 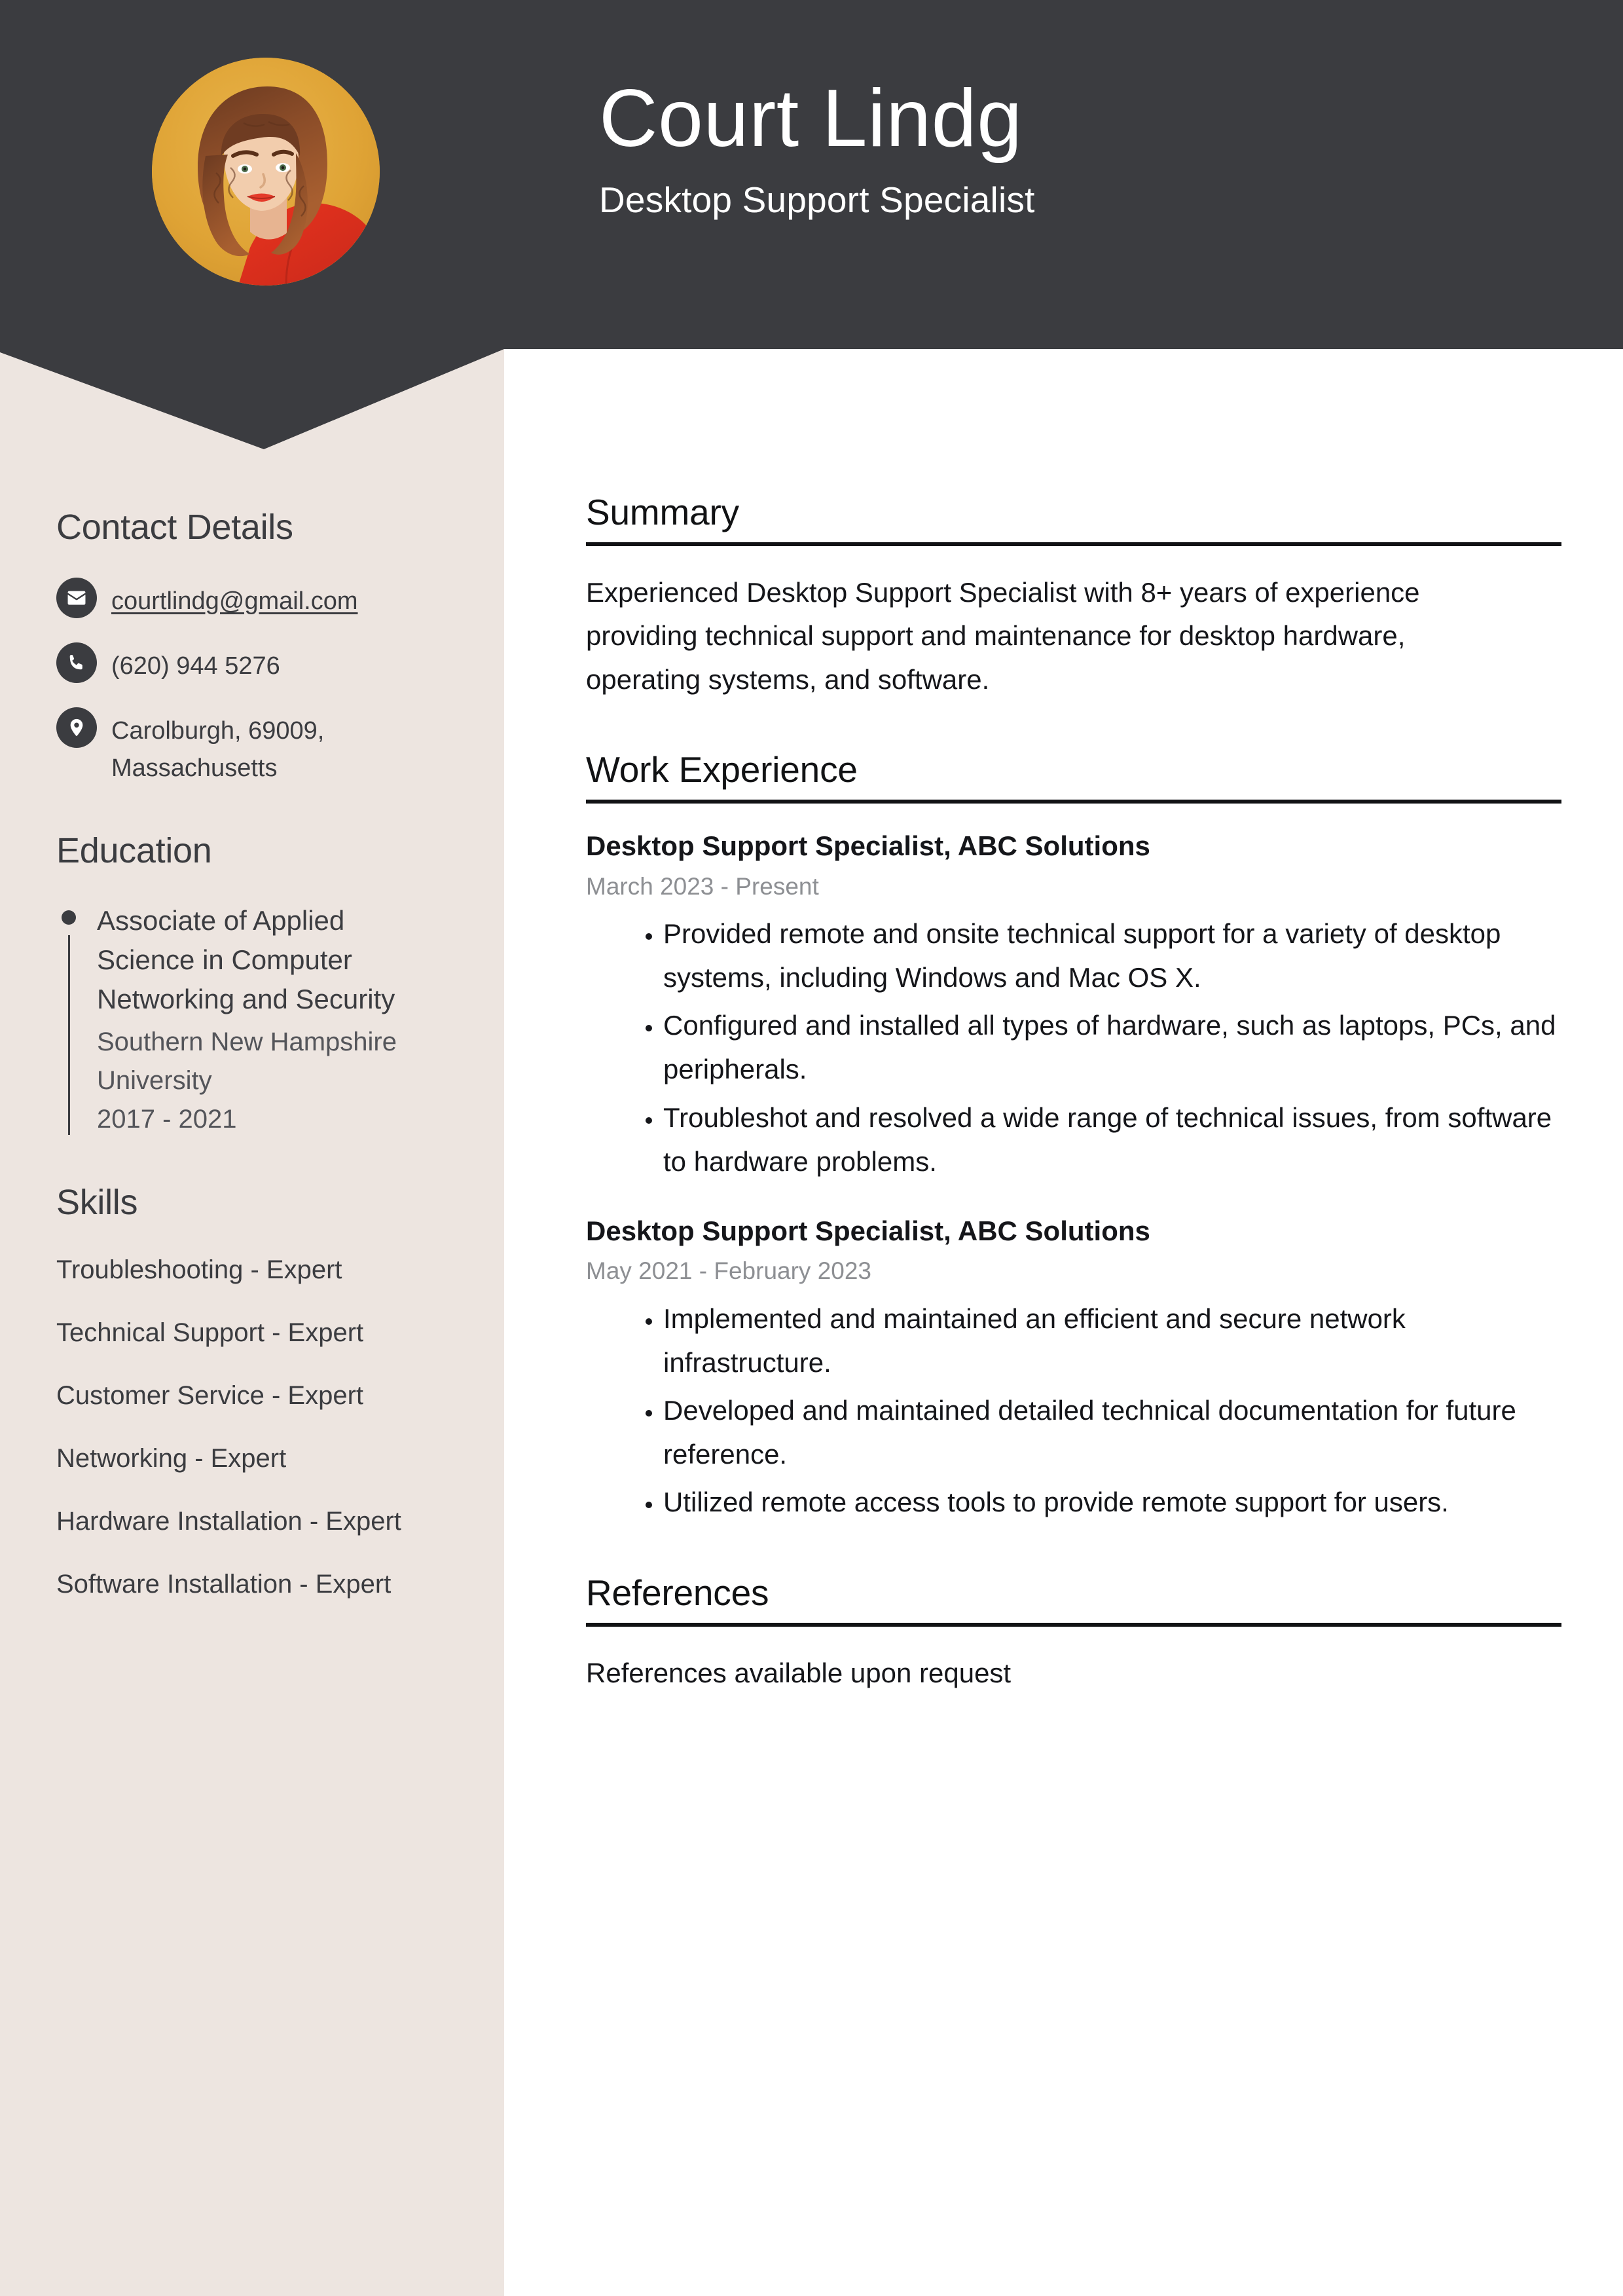 What do you see at coordinates (677, 1593) in the screenshot?
I see `references-heading: References` at bounding box center [677, 1593].